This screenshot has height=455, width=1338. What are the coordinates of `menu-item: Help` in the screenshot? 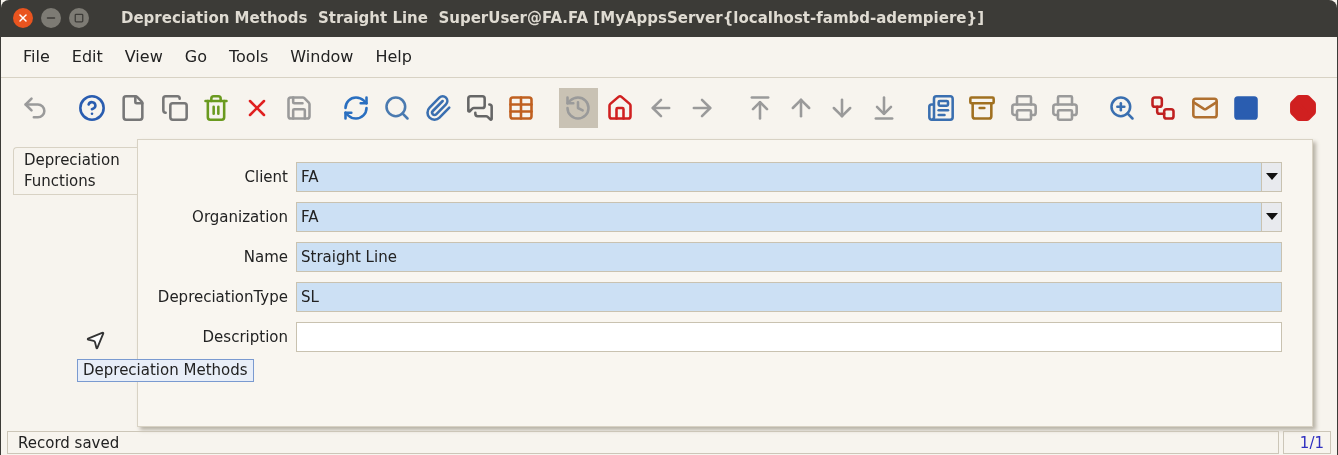 It's located at (393, 56).